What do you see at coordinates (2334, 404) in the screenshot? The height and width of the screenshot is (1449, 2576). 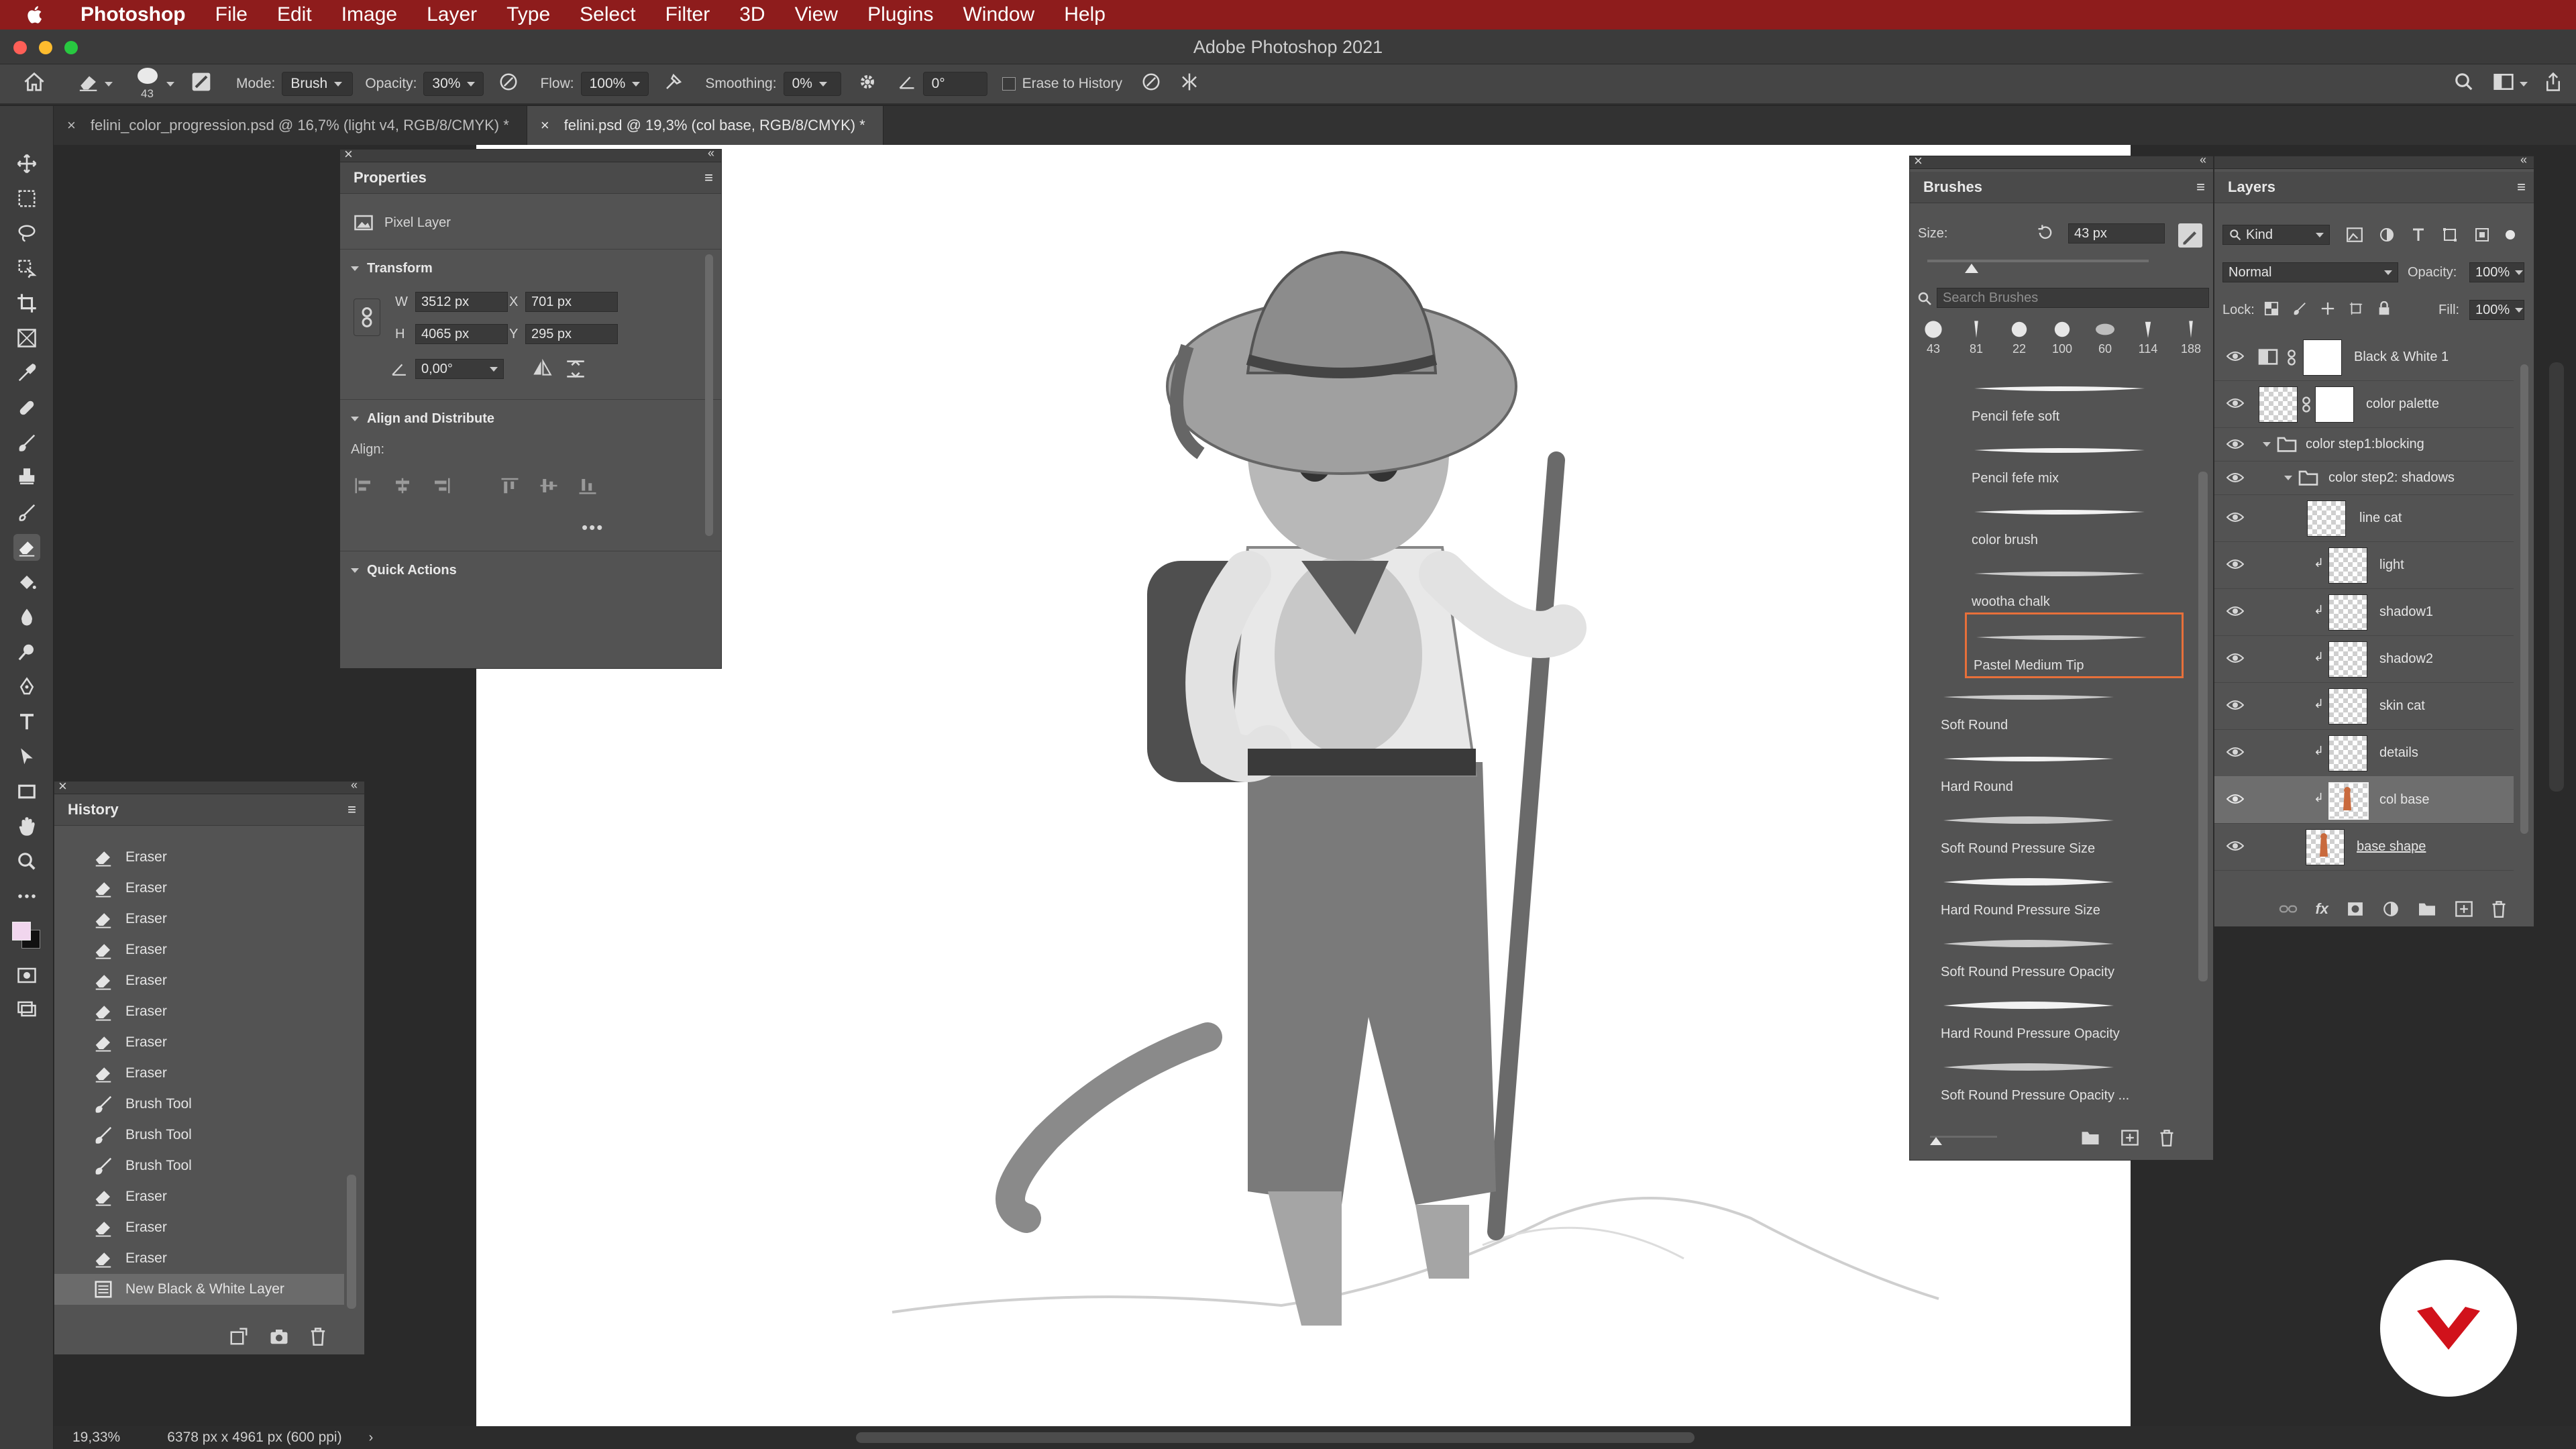 I see `layer-mask-thumbnail` at bounding box center [2334, 404].